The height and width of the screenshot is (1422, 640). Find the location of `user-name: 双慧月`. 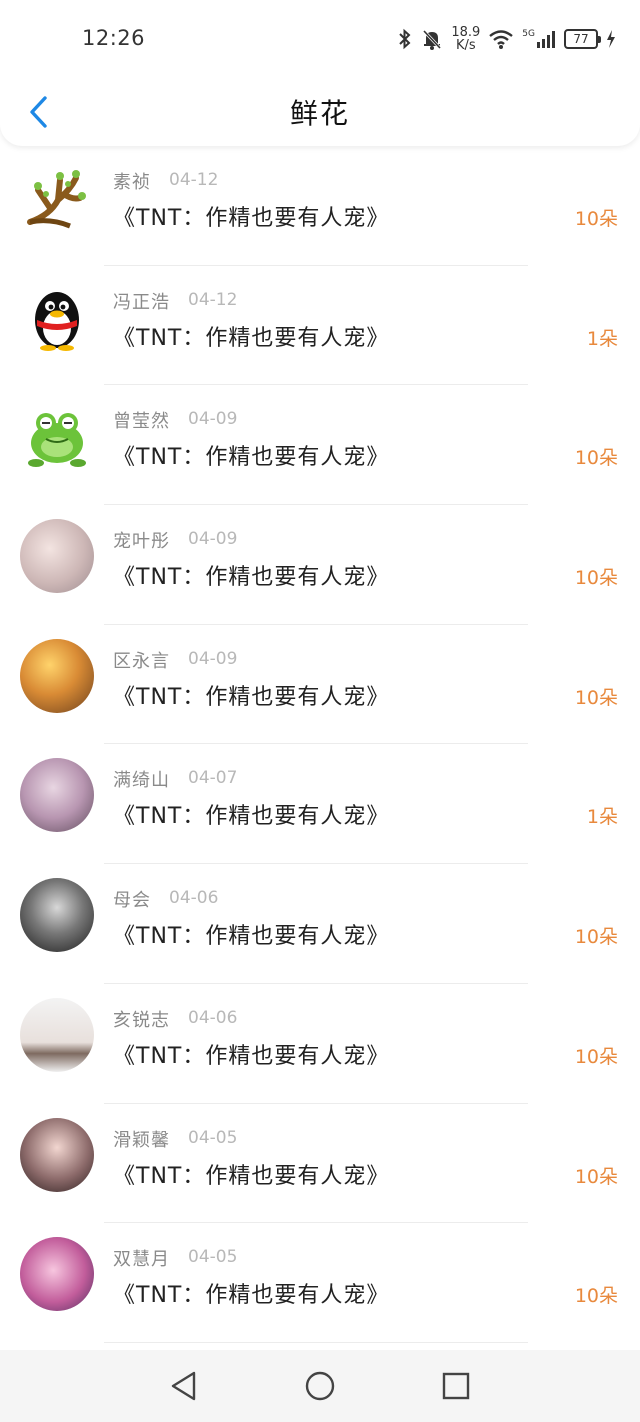

user-name: 双慧月 is located at coordinates (141, 1260).